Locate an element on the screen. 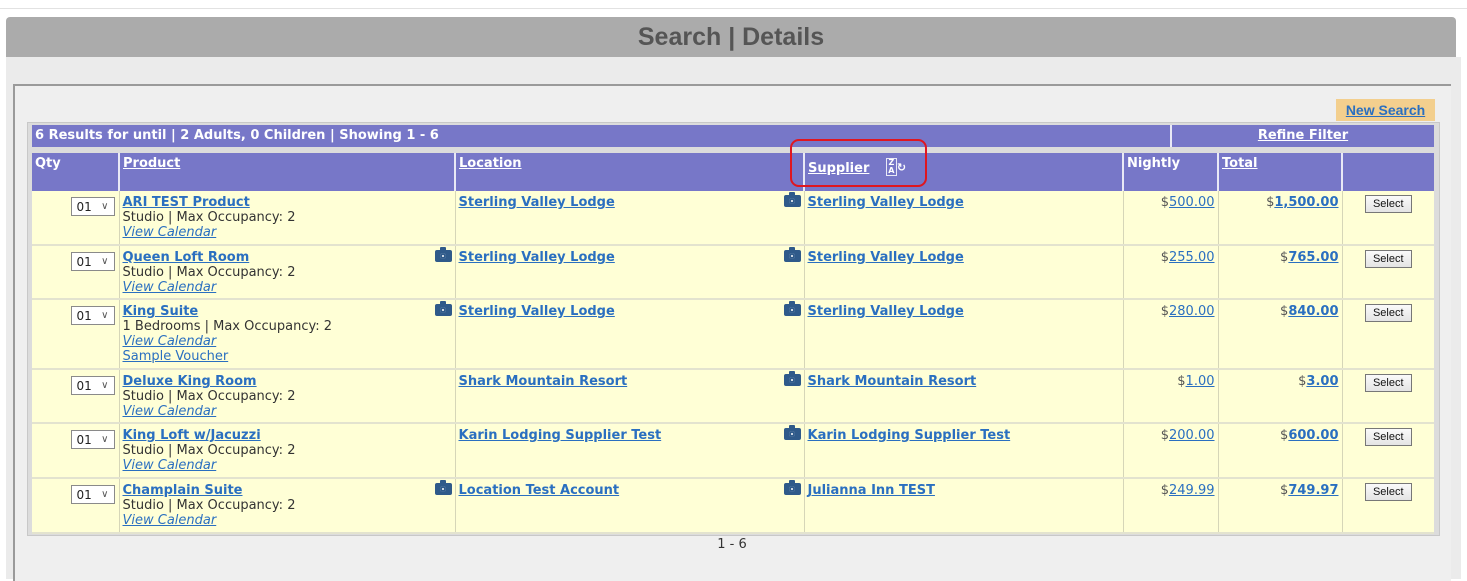 This screenshot has width=1467, height=581. location-cell: Sterling Valley Lodge is located at coordinates (630, 218).